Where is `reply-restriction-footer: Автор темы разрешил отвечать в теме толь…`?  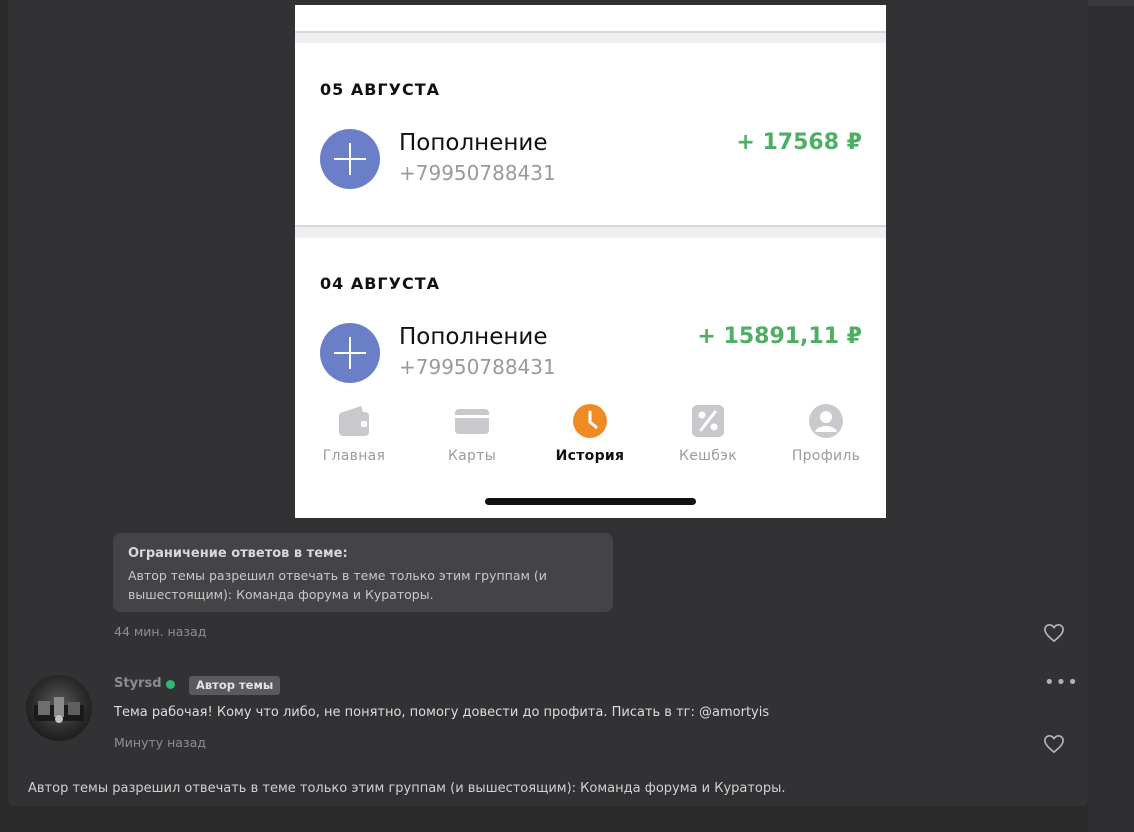 reply-restriction-footer: Автор темы разрешил отвечать в теме толь… is located at coordinates (407, 788).